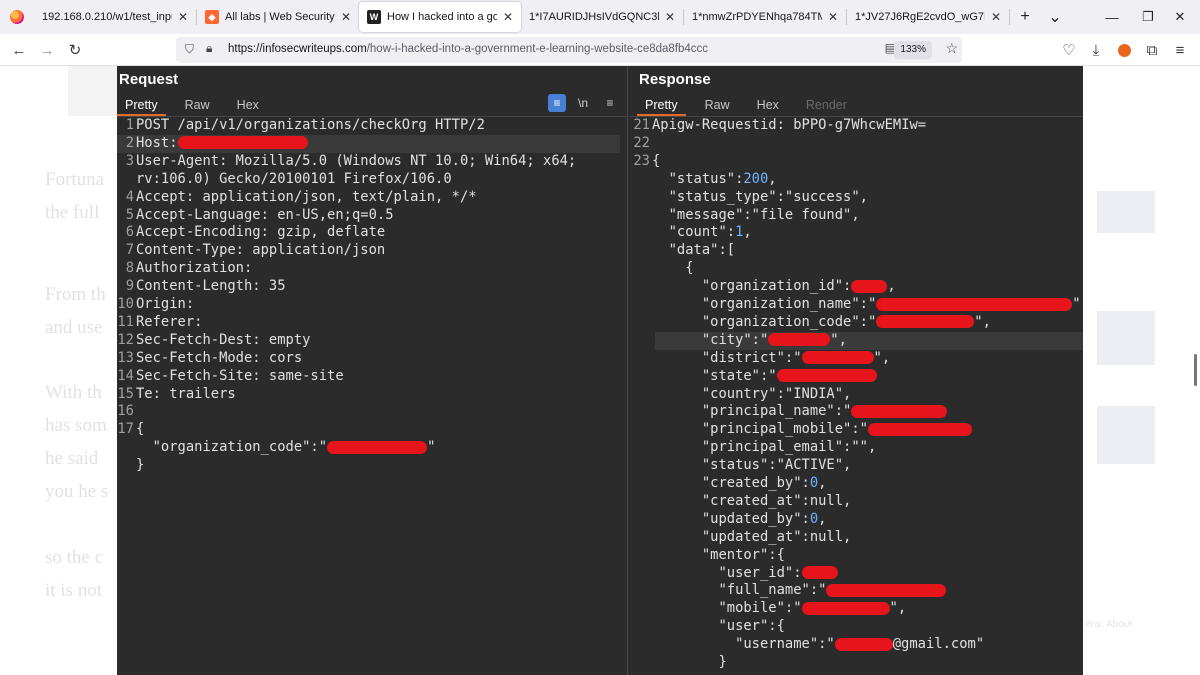 The image size is (1200, 675). I want to click on code-text: }, so click(140, 465).